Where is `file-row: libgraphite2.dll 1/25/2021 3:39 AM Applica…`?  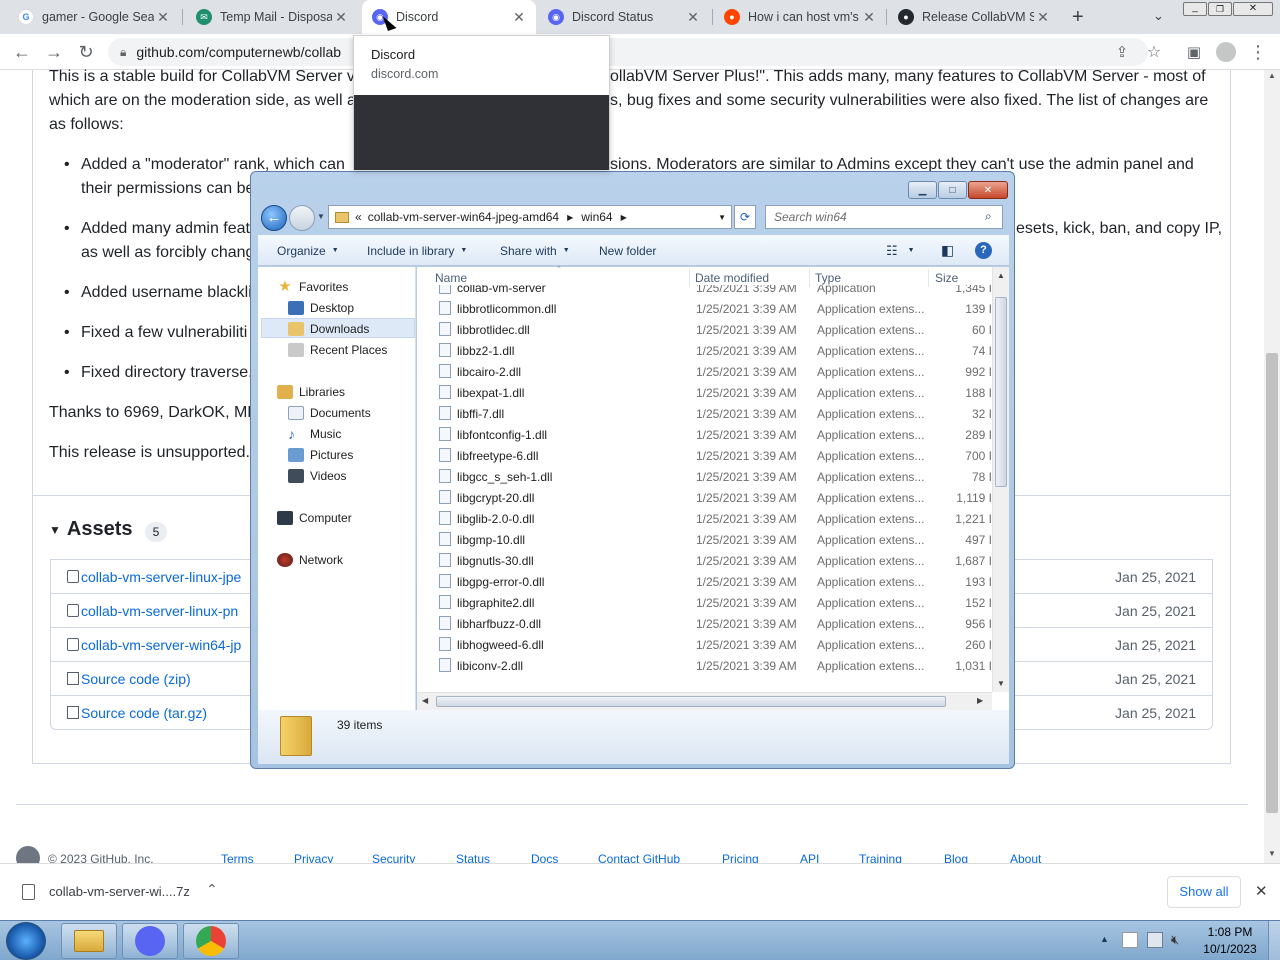
file-row: libgraphite2.dll 1/25/2021 3:39 AM Applica… is located at coordinates (704, 602).